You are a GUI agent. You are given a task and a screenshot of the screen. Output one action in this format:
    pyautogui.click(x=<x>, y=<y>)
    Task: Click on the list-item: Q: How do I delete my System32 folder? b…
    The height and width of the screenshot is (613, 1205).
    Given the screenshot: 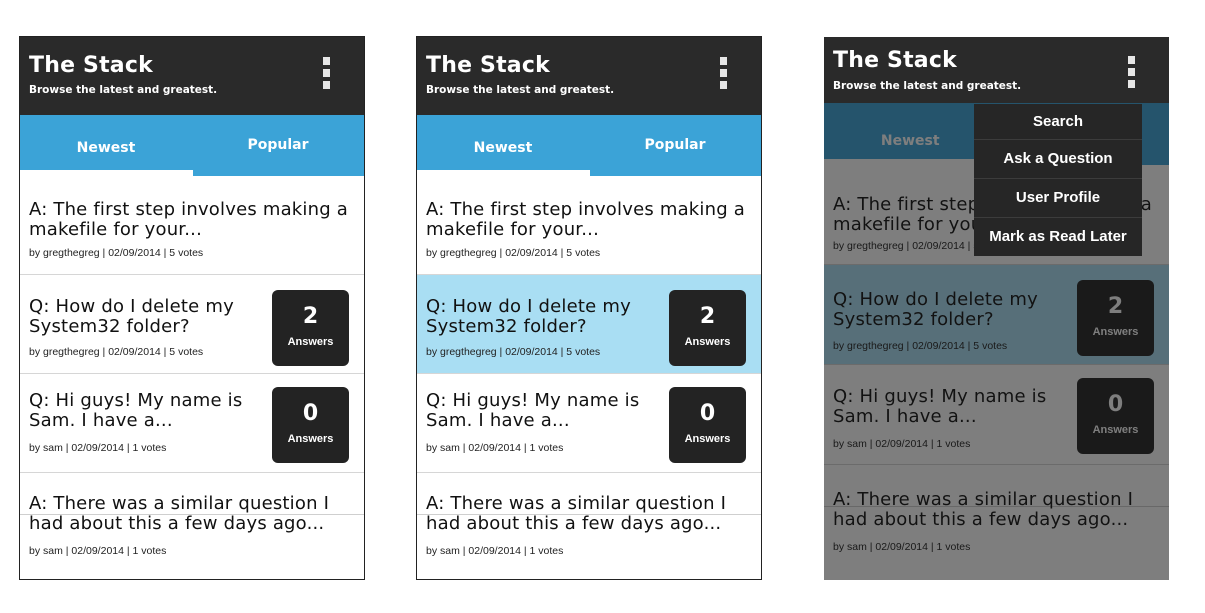 What is the action you would take?
    pyautogui.click(x=192, y=324)
    